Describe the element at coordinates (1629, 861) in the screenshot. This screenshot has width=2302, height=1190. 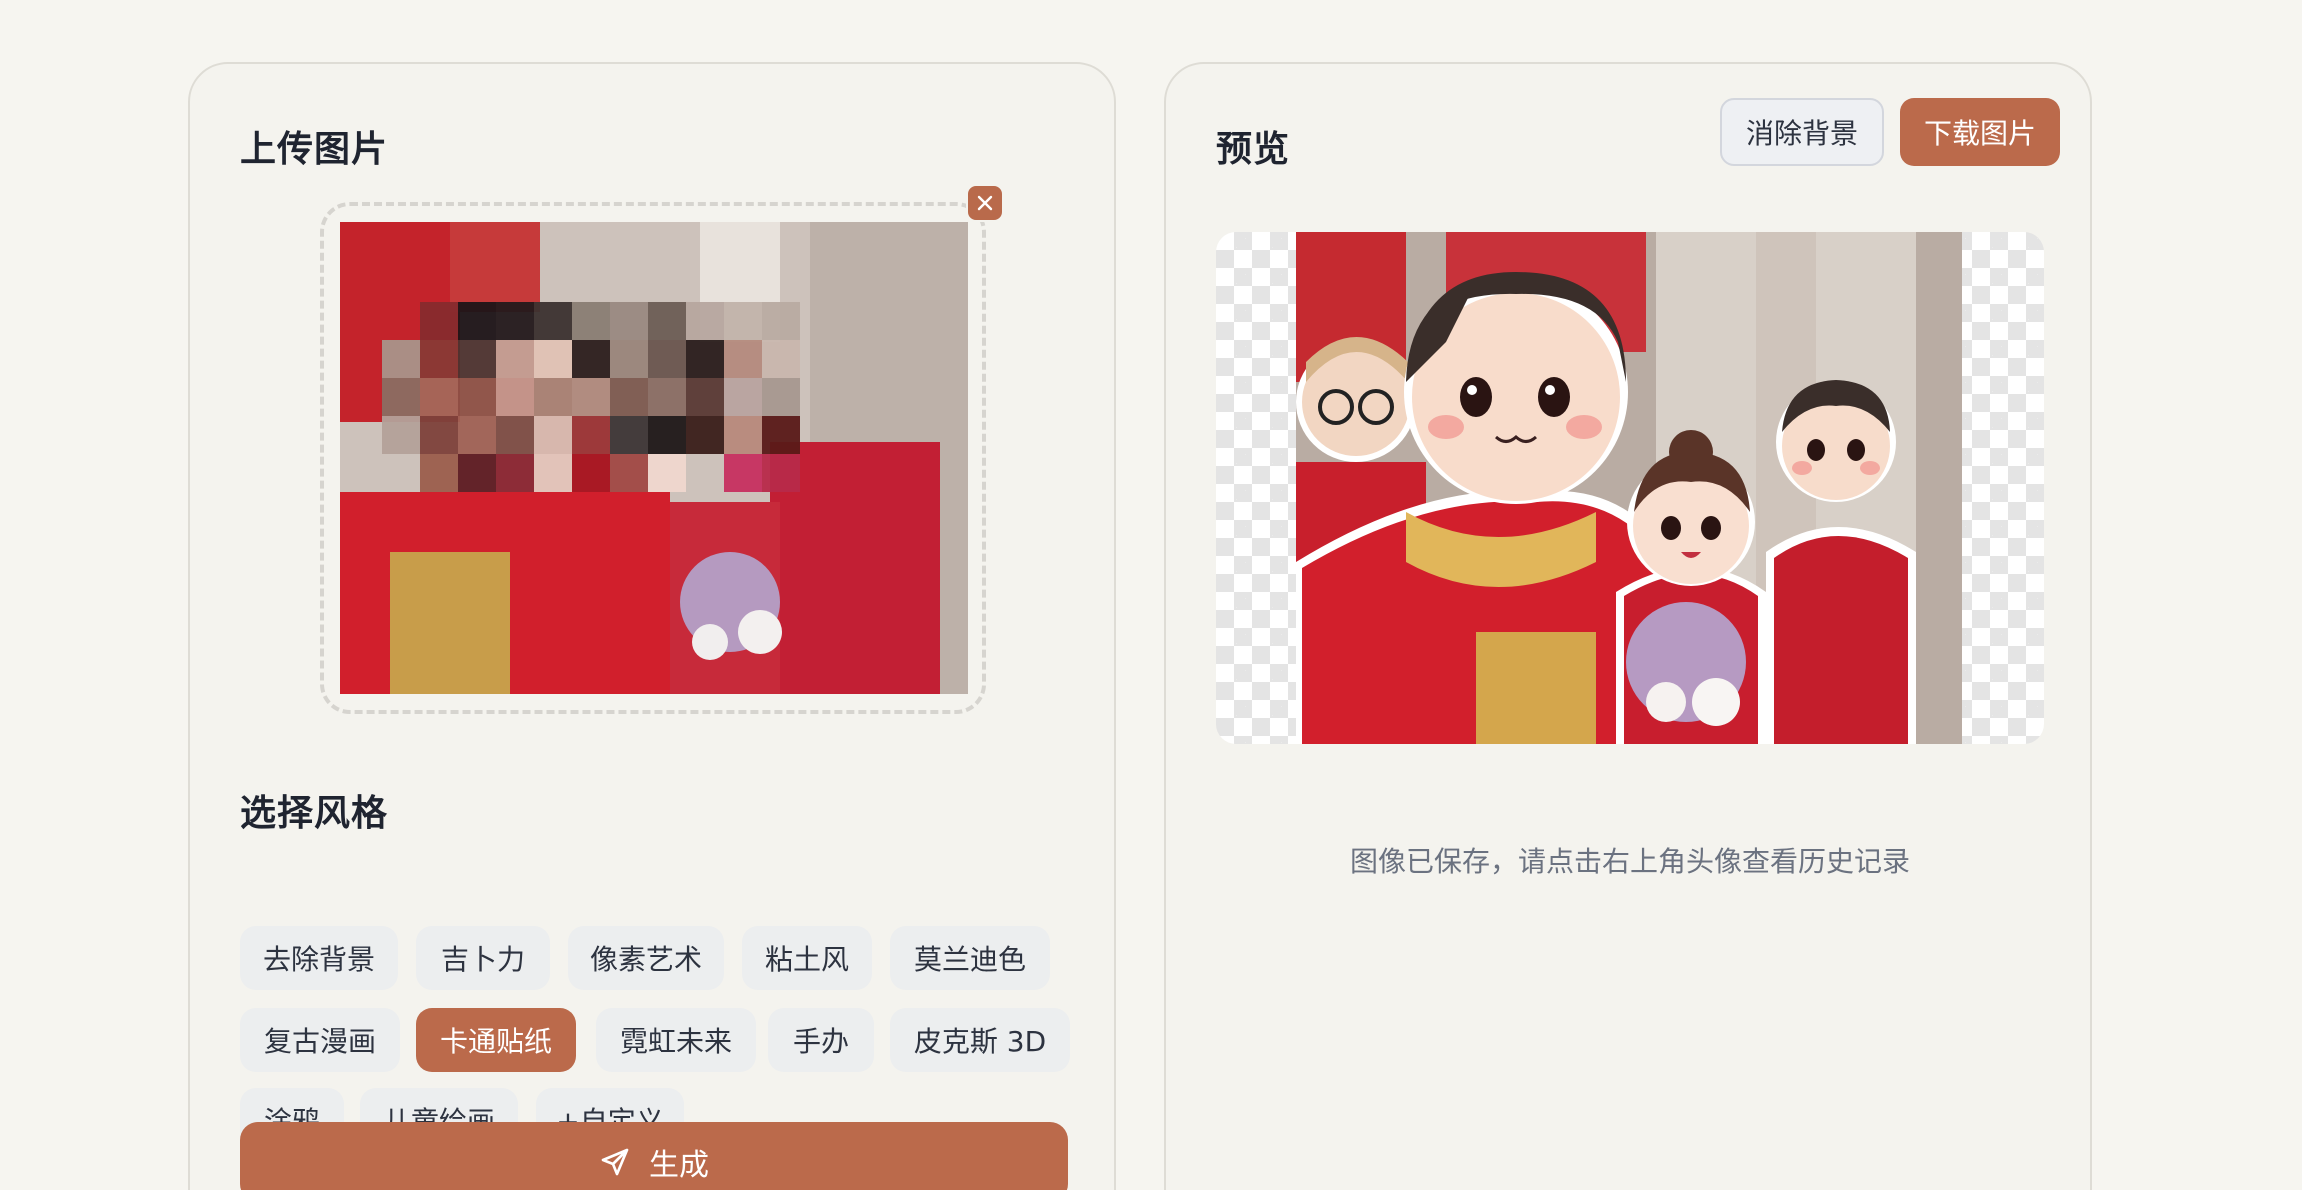
I see `save-hint-text: 图像已保存，请点击右上角头像查看历史记录` at that location.